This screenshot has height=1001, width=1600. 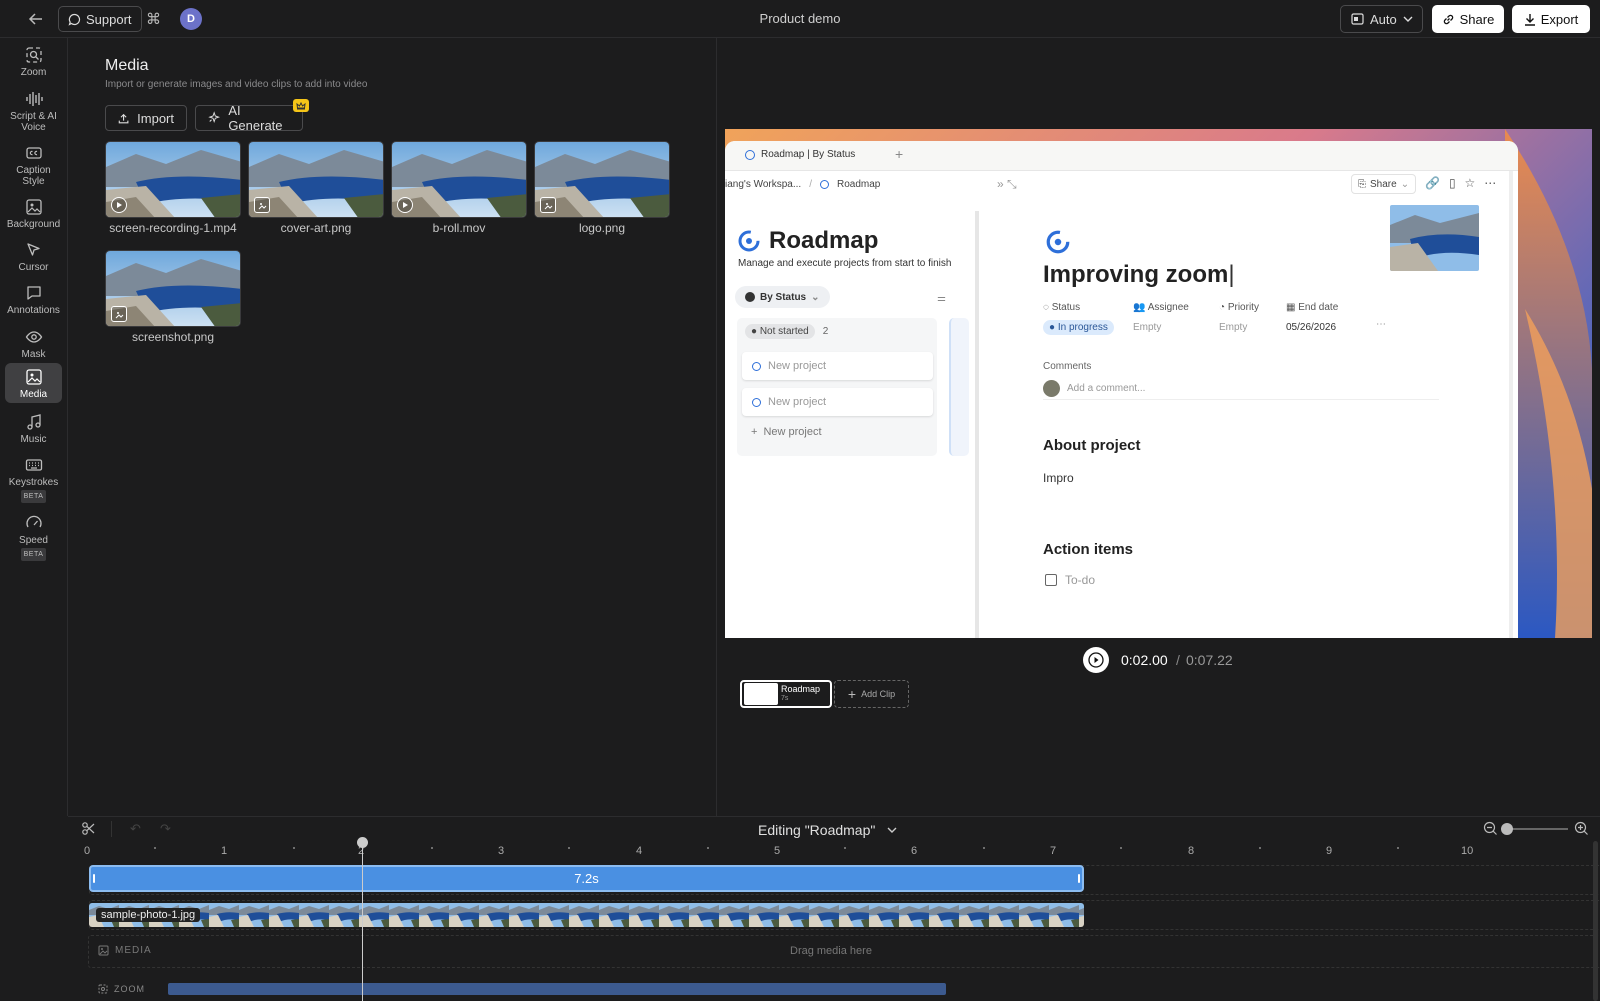 I want to click on current-time: 0:02.00, so click(x=1144, y=660).